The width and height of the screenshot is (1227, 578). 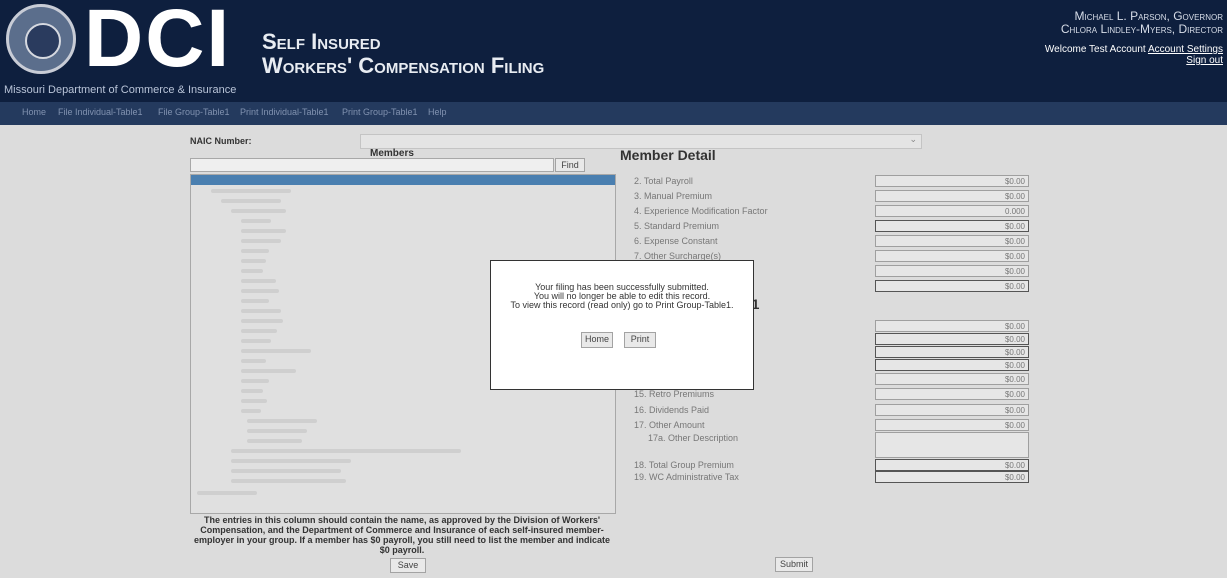 What do you see at coordinates (673, 196) in the screenshot?
I see `manual-premium-label: 3. Manual Premium` at bounding box center [673, 196].